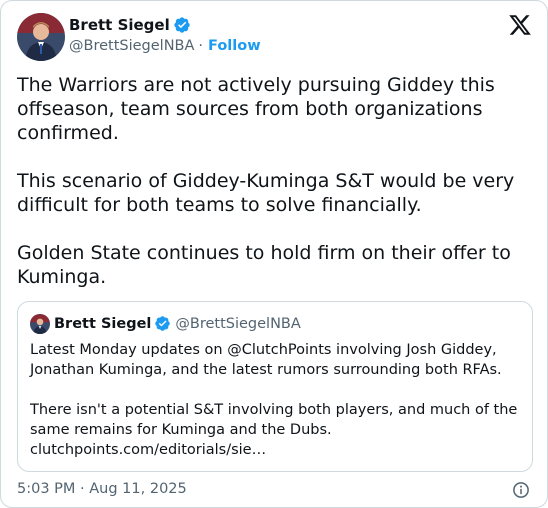  I want to click on x-logo-icon, so click(520, 25).